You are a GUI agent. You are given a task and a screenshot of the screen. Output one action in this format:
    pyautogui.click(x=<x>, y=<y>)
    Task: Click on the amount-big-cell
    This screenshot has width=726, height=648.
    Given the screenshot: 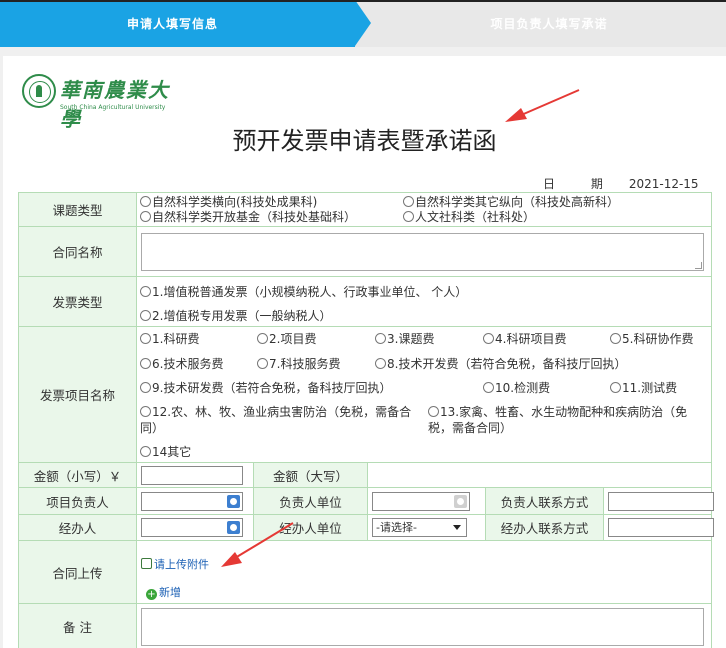 What is the action you would take?
    pyautogui.click(x=539, y=475)
    